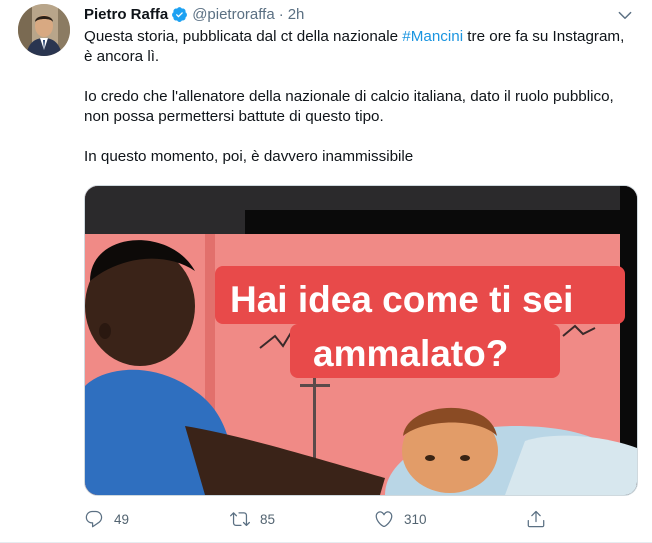  What do you see at coordinates (268, 519) in the screenshot?
I see `retweet-count: 85` at bounding box center [268, 519].